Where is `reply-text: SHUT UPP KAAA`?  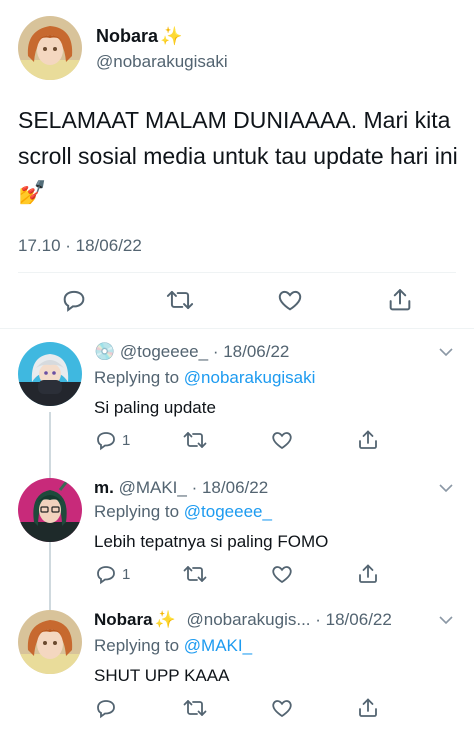
reply-text: SHUT UPP KAAA is located at coordinates (162, 675).